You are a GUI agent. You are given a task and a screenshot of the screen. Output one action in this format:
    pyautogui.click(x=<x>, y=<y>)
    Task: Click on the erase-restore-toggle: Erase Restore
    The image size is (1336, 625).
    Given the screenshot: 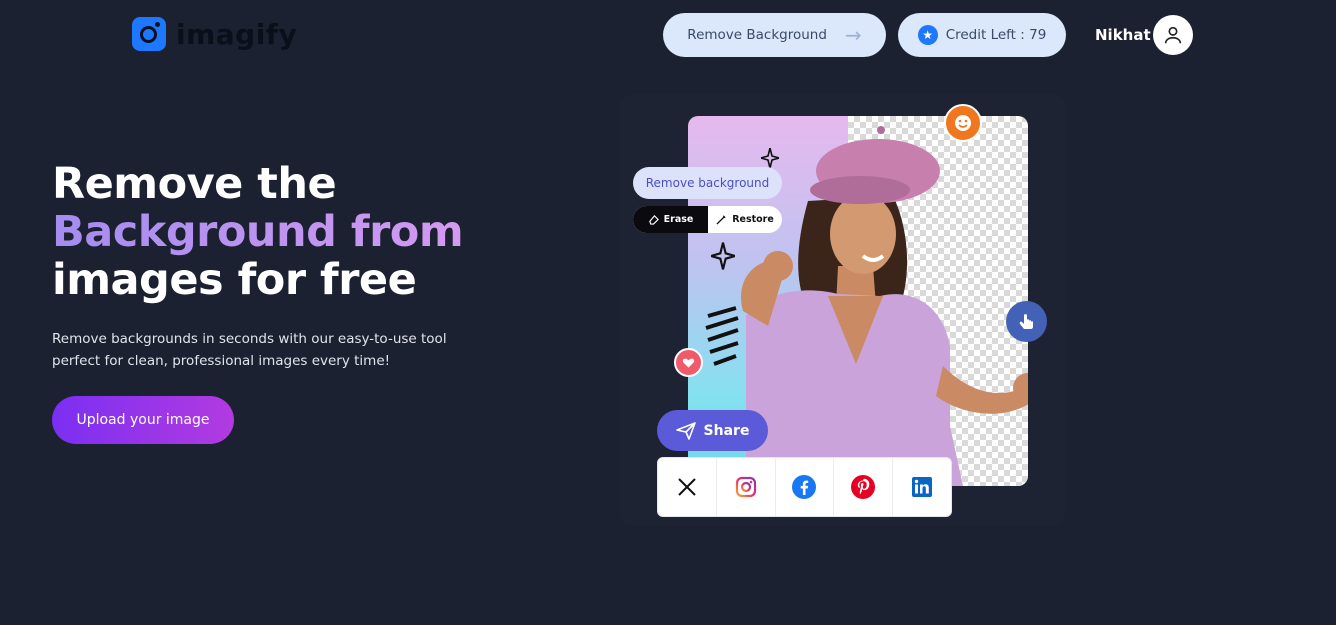 What is the action you would take?
    pyautogui.click(x=707, y=219)
    